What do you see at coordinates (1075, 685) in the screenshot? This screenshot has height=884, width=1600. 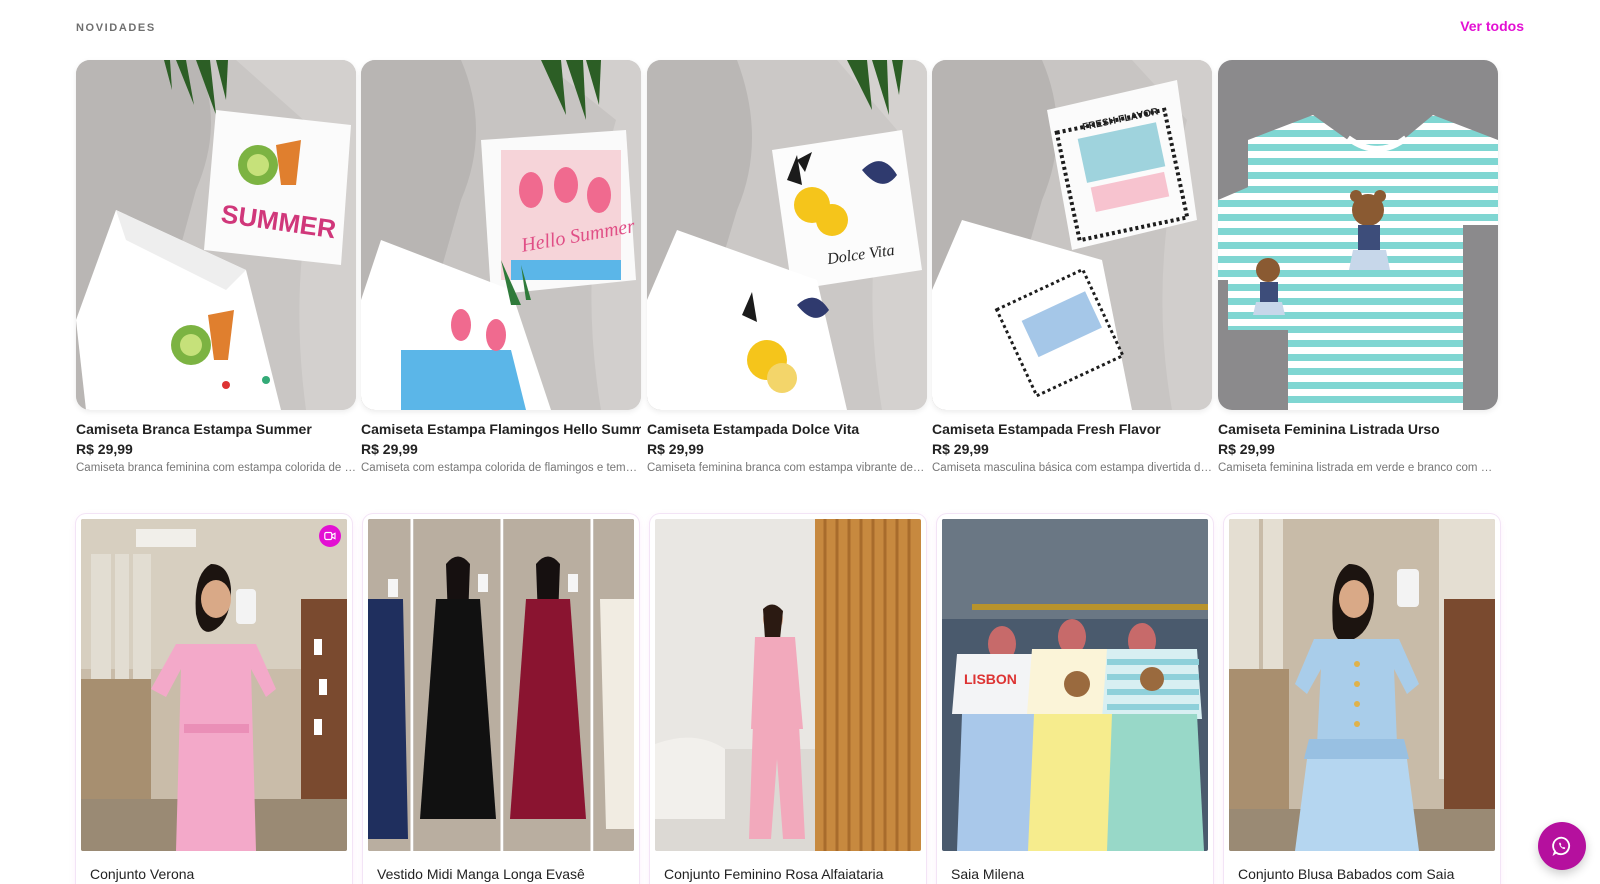 I see `video-thumbnail: LISBON` at bounding box center [1075, 685].